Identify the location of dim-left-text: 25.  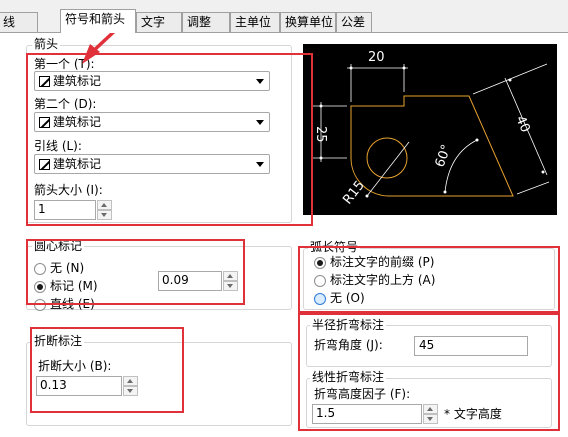
(320, 134).